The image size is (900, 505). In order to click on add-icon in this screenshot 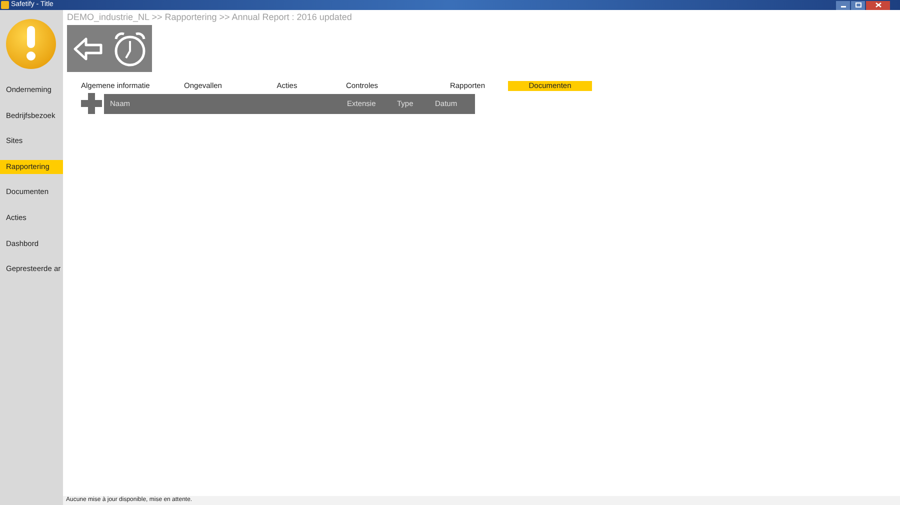, I will do `click(91, 103)`.